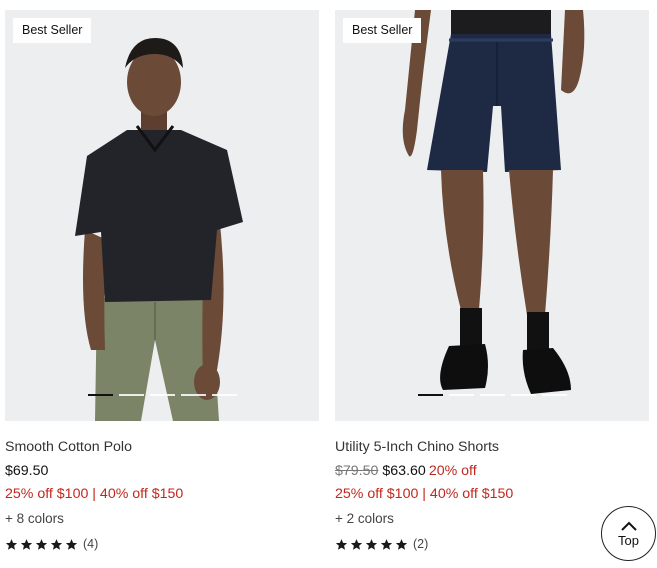 The width and height of the screenshot is (657, 568). What do you see at coordinates (628, 540) in the screenshot?
I see `back-to-top-label: Top` at bounding box center [628, 540].